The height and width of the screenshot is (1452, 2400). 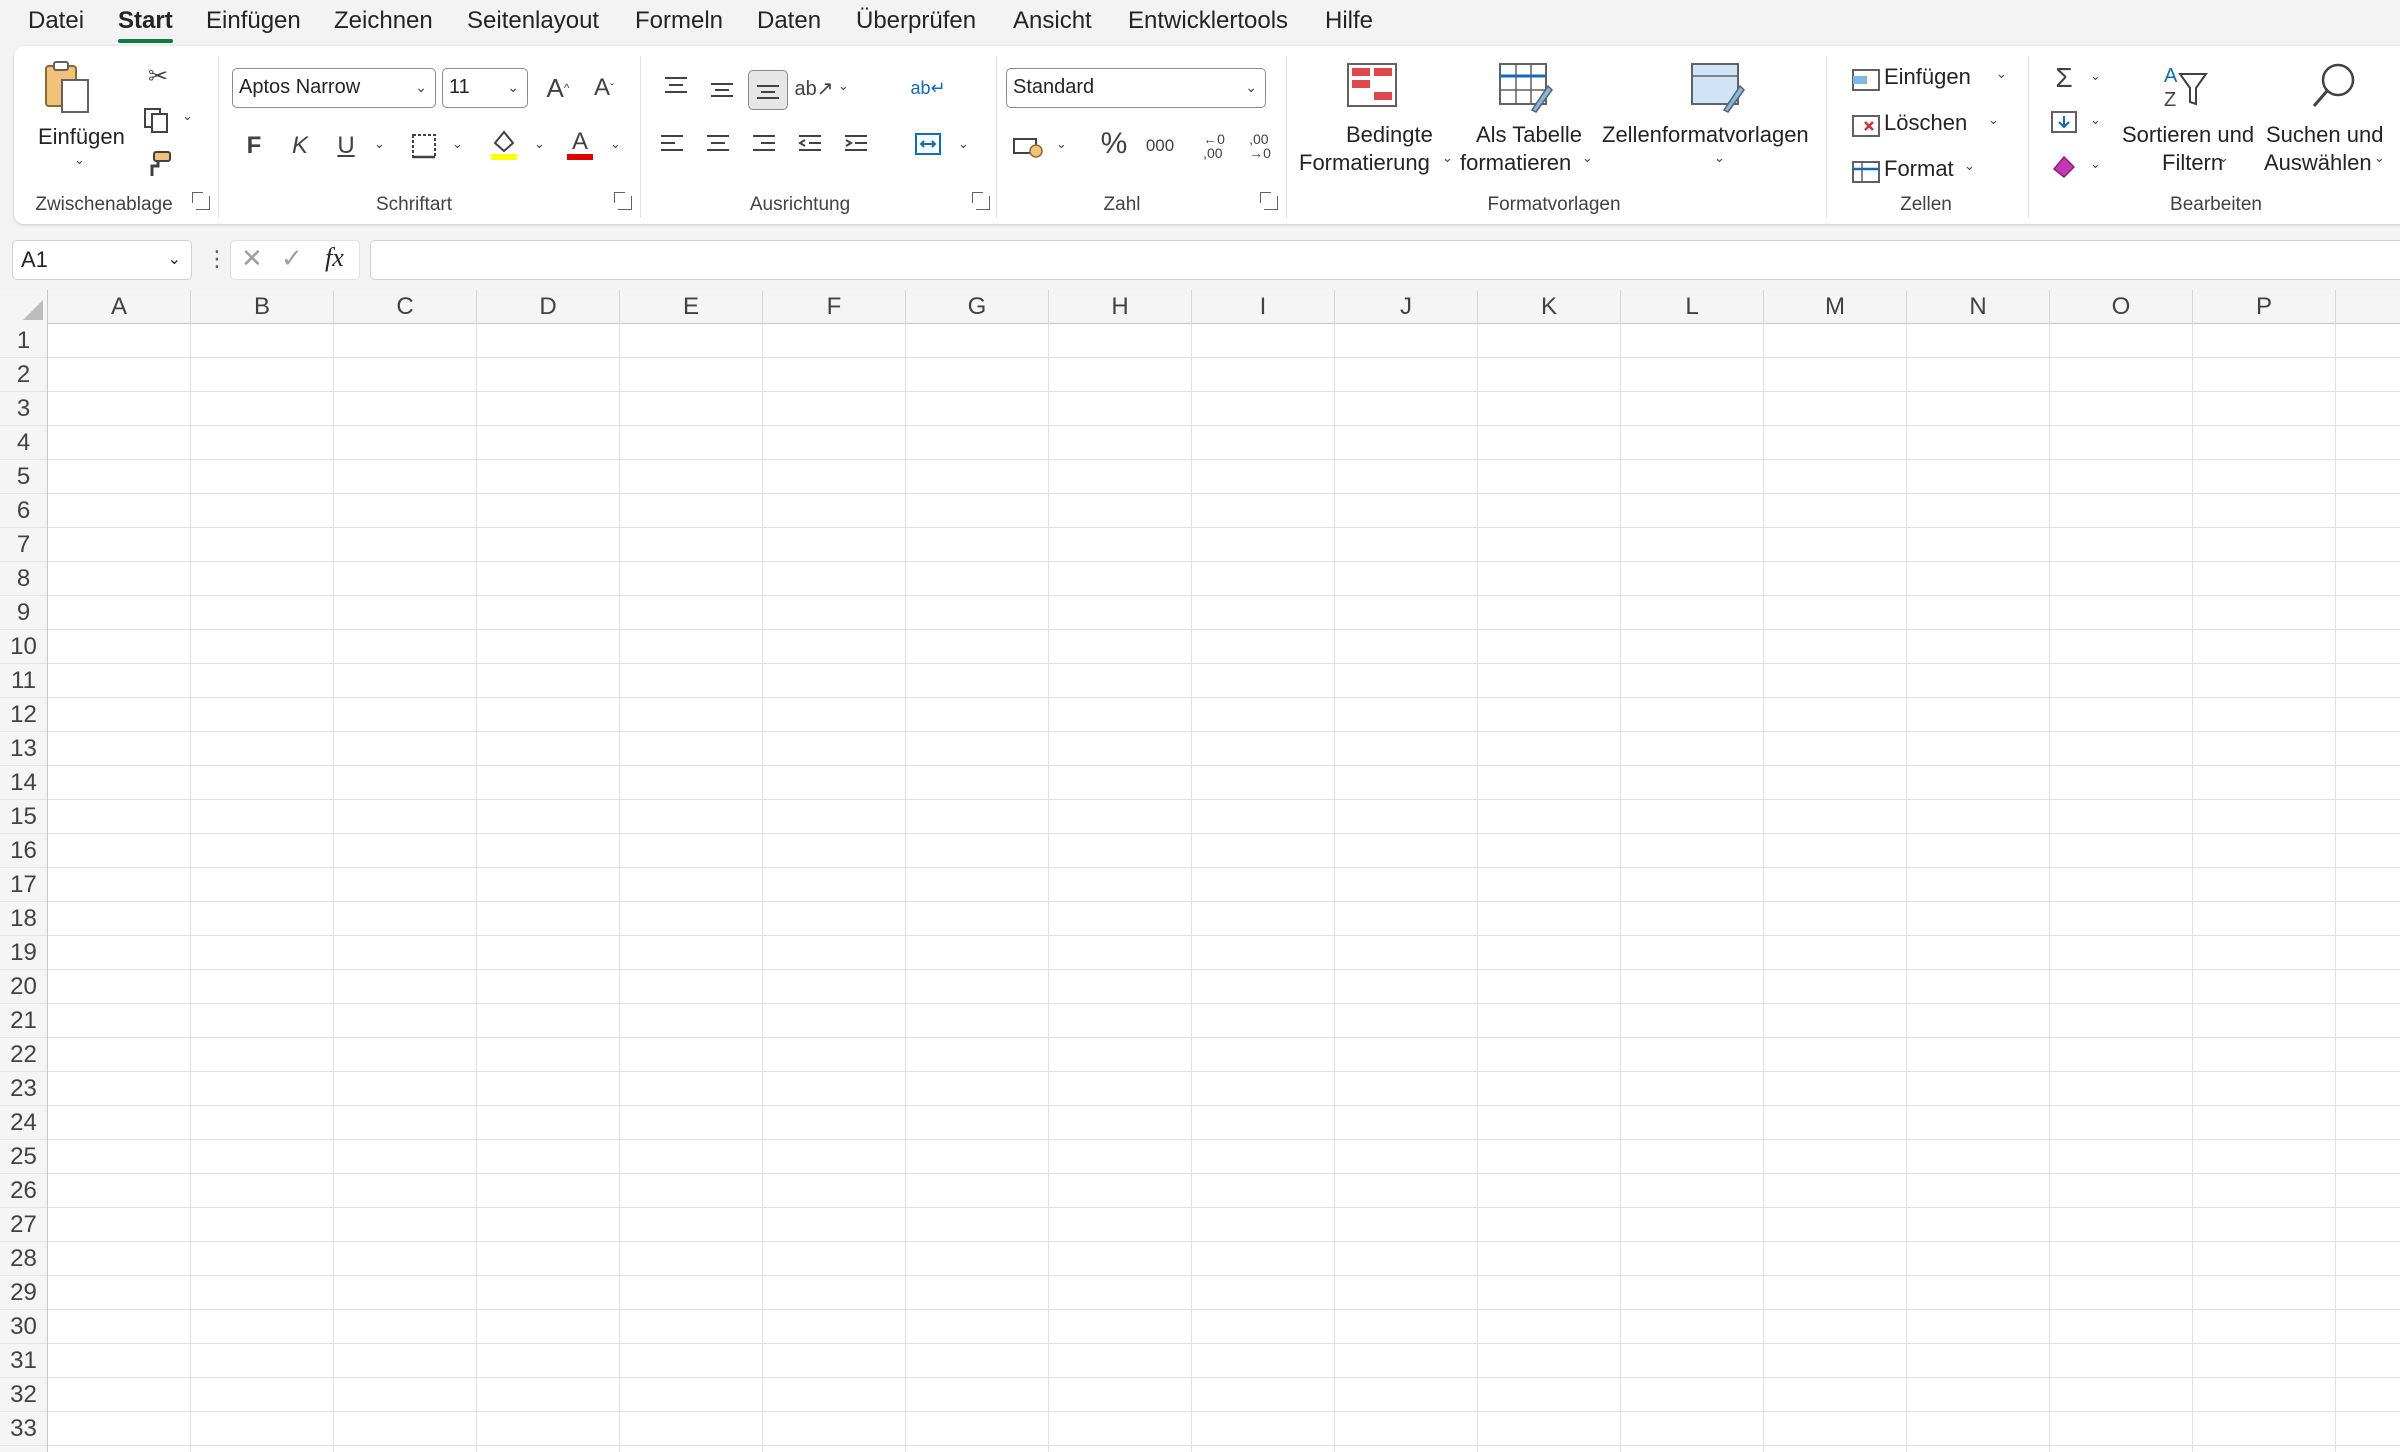 I want to click on column-header-i: I, so click(x=1263, y=307).